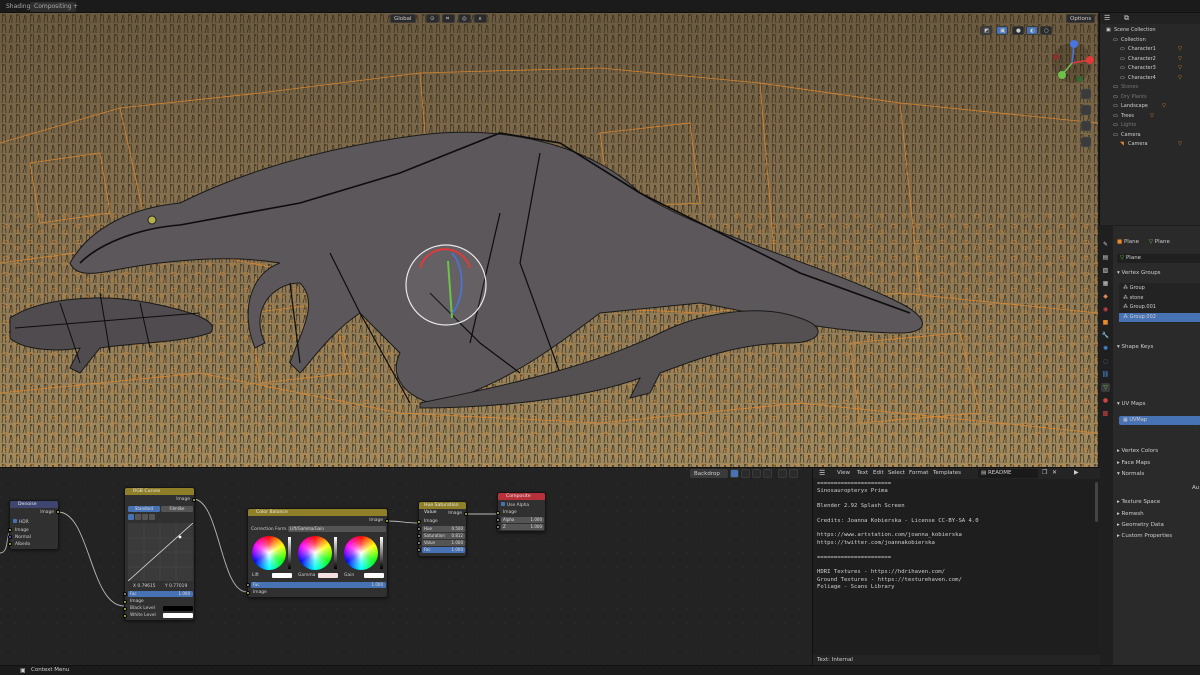  What do you see at coordinates (178, 615) in the screenshot?
I see `white-level-swatch` at bounding box center [178, 615].